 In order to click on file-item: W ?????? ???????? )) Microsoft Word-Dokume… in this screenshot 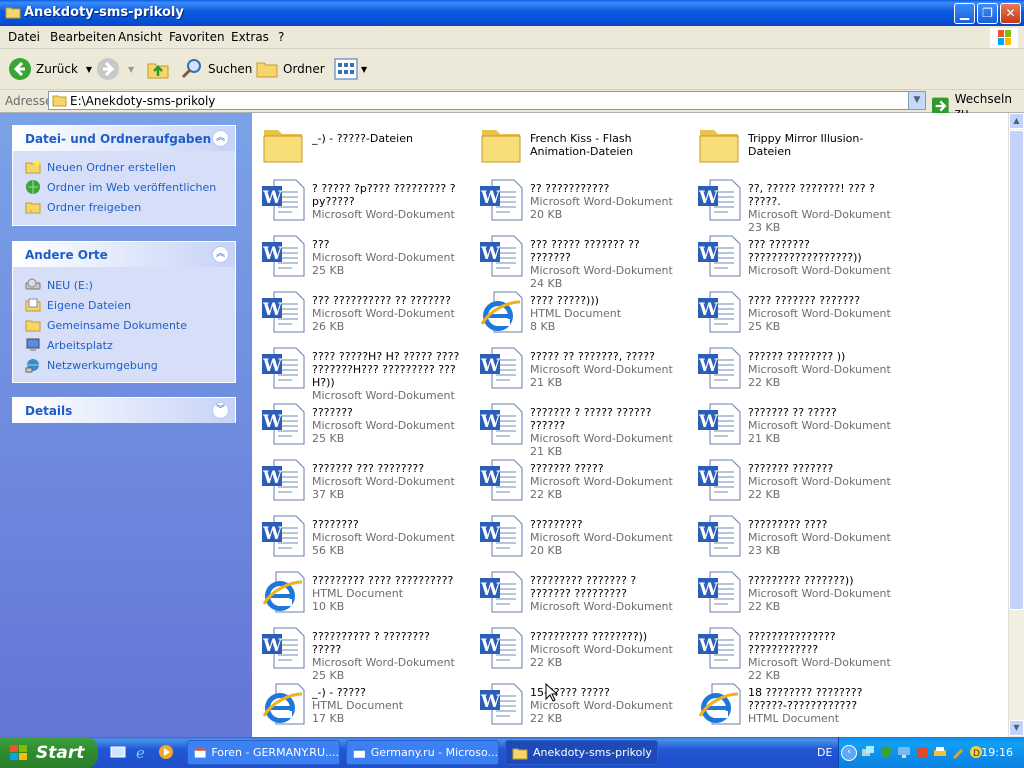, I will do `click(795, 368)`.